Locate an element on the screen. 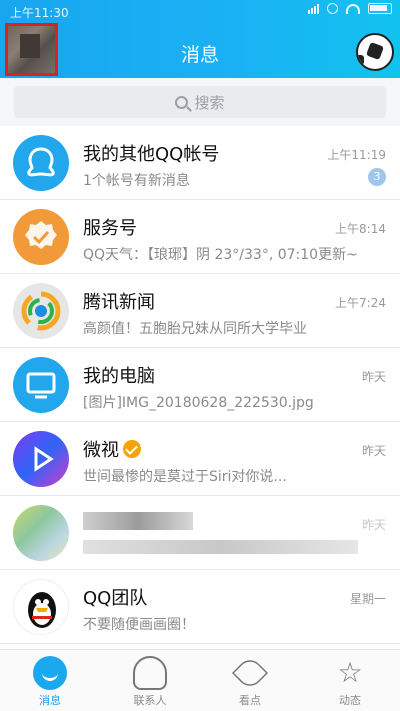 The image size is (400, 711). conversation-time: 上午8:14 is located at coordinates (360, 229).